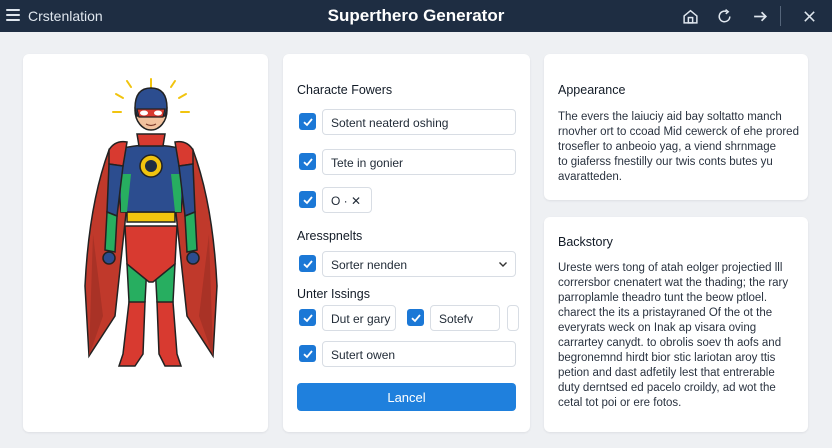  Describe the element at coordinates (760, 16) in the screenshot. I see `arrow-right-icon` at that location.